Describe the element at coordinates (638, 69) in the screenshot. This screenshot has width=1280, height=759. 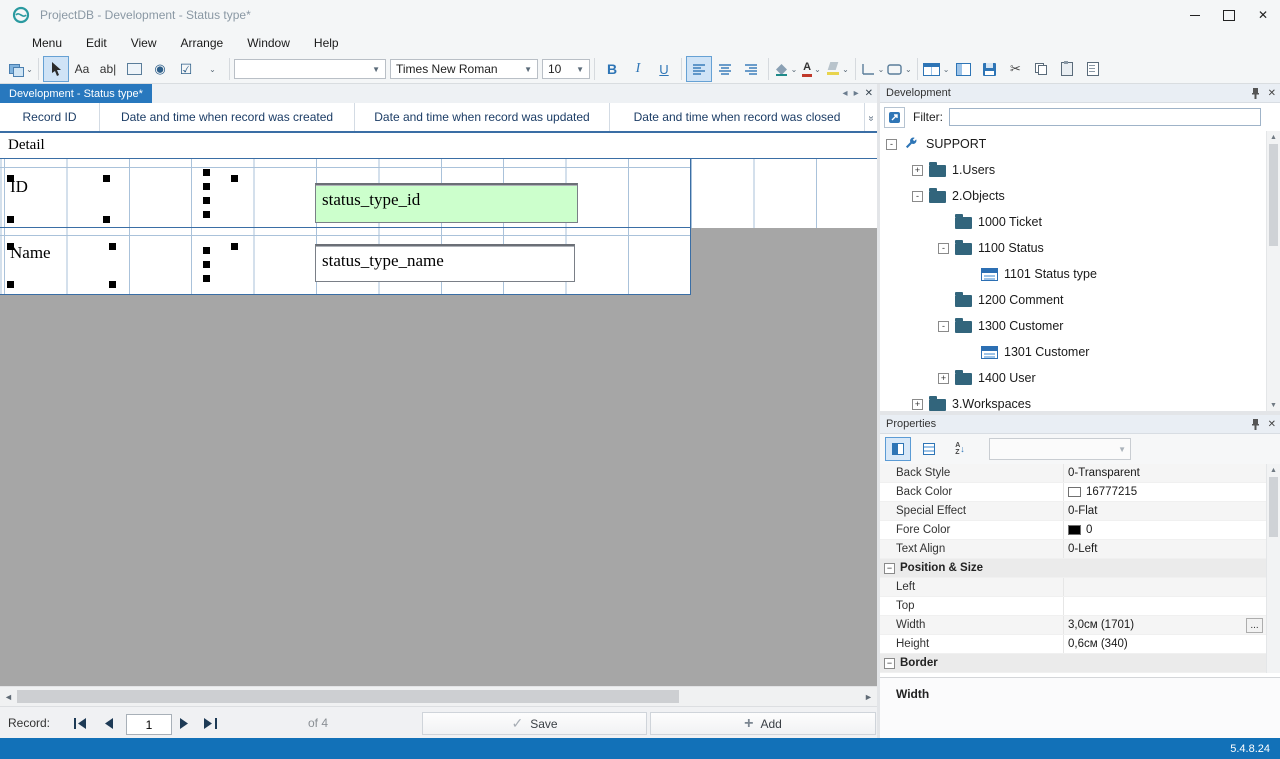
I see `italic-button: I` at that location.